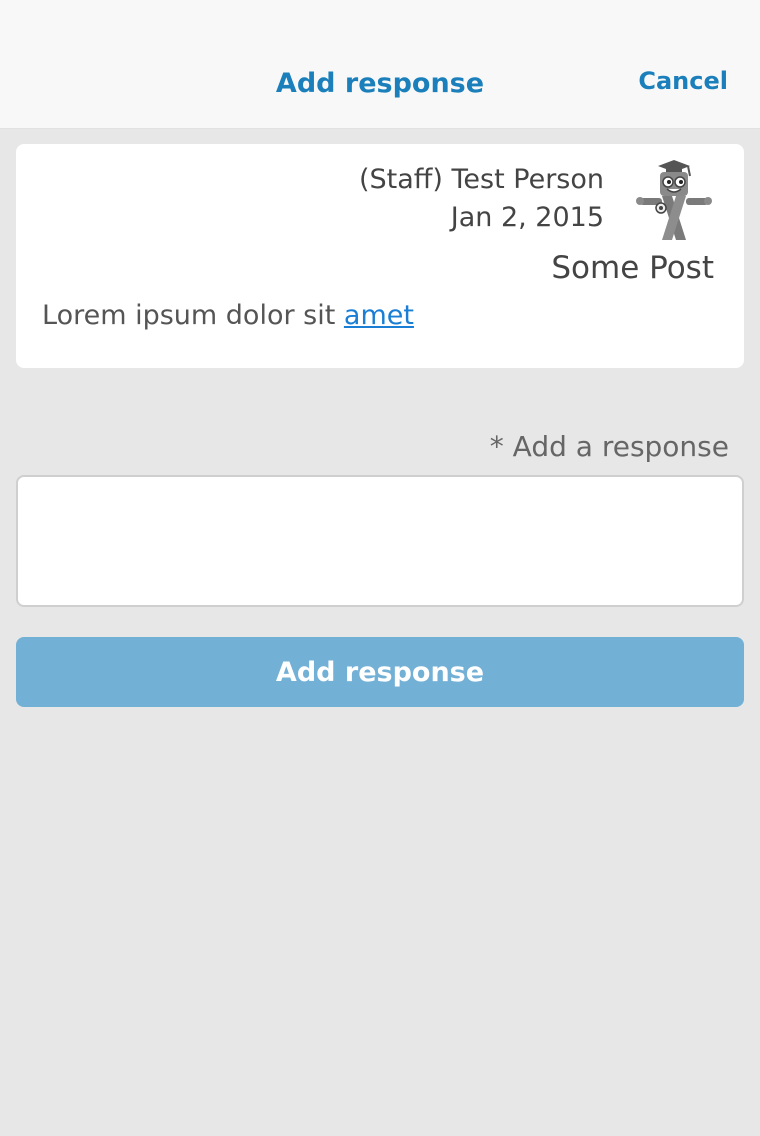 This screenshot has width=760, height=1136. What do you see at coordinates (674, 200) in the screenshot?
I see `mascot-graduate-icon` at bounding box center [674, 200].